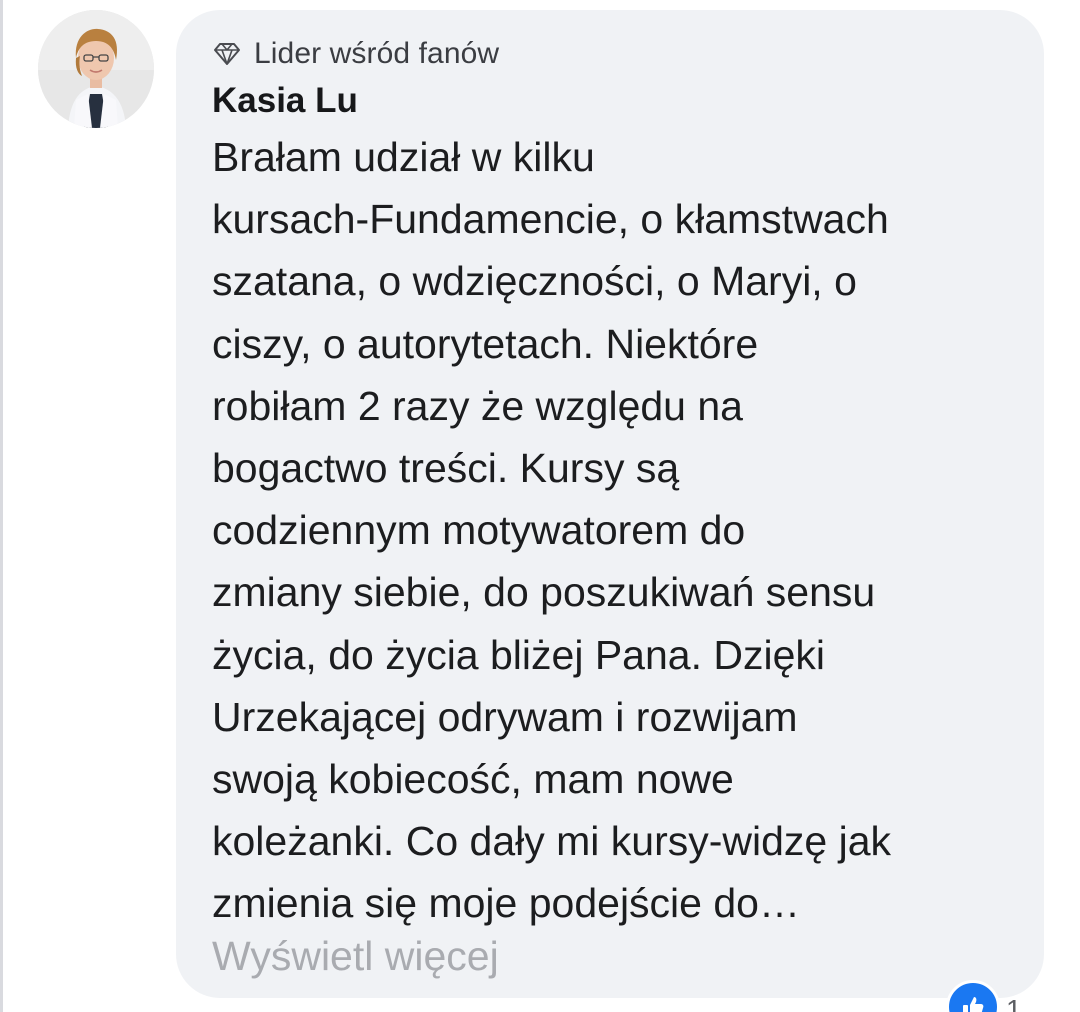  What do you see at coordinates (1014, 1003) in the screenshot?
I see `reaction-count: 1` at bounding box center [1014, 1003].